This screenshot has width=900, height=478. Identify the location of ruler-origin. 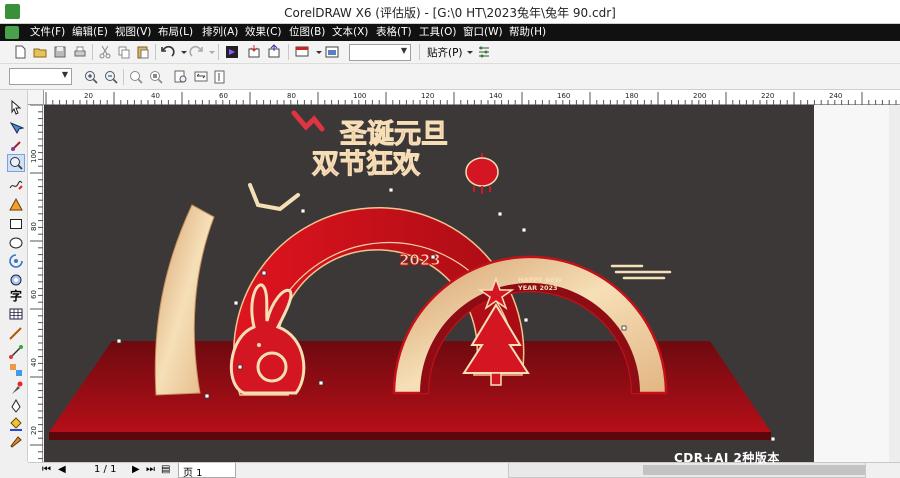
(36, 97).